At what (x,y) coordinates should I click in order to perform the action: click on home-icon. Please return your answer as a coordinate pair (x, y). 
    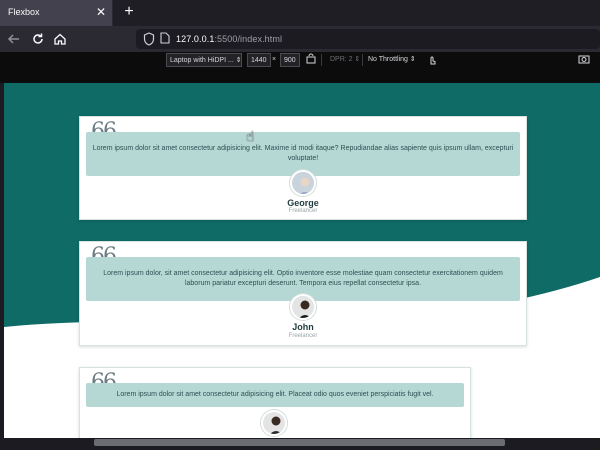
    Looking at the image, I should click on (60, 39).